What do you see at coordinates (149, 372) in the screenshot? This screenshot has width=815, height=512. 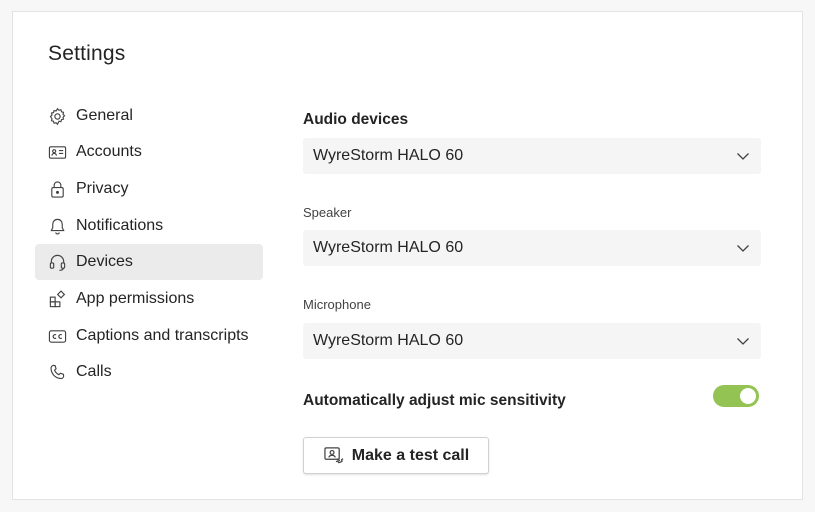 I see `sidebar-item-calls: Calls` at bounding box center [149, 372].